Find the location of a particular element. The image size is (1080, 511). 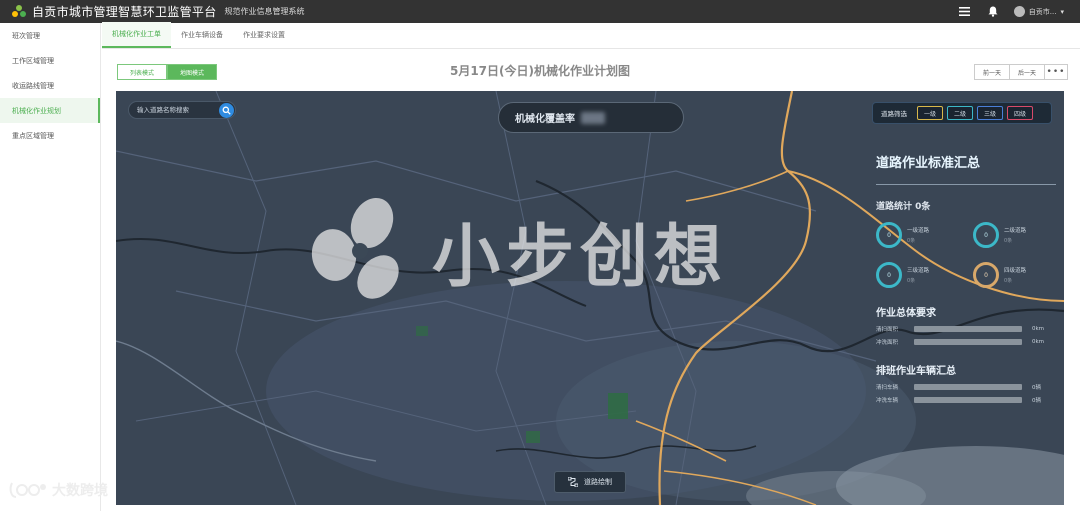

road-level-stat: 0 一级道路 0条 is located at coordinates (924, 235).